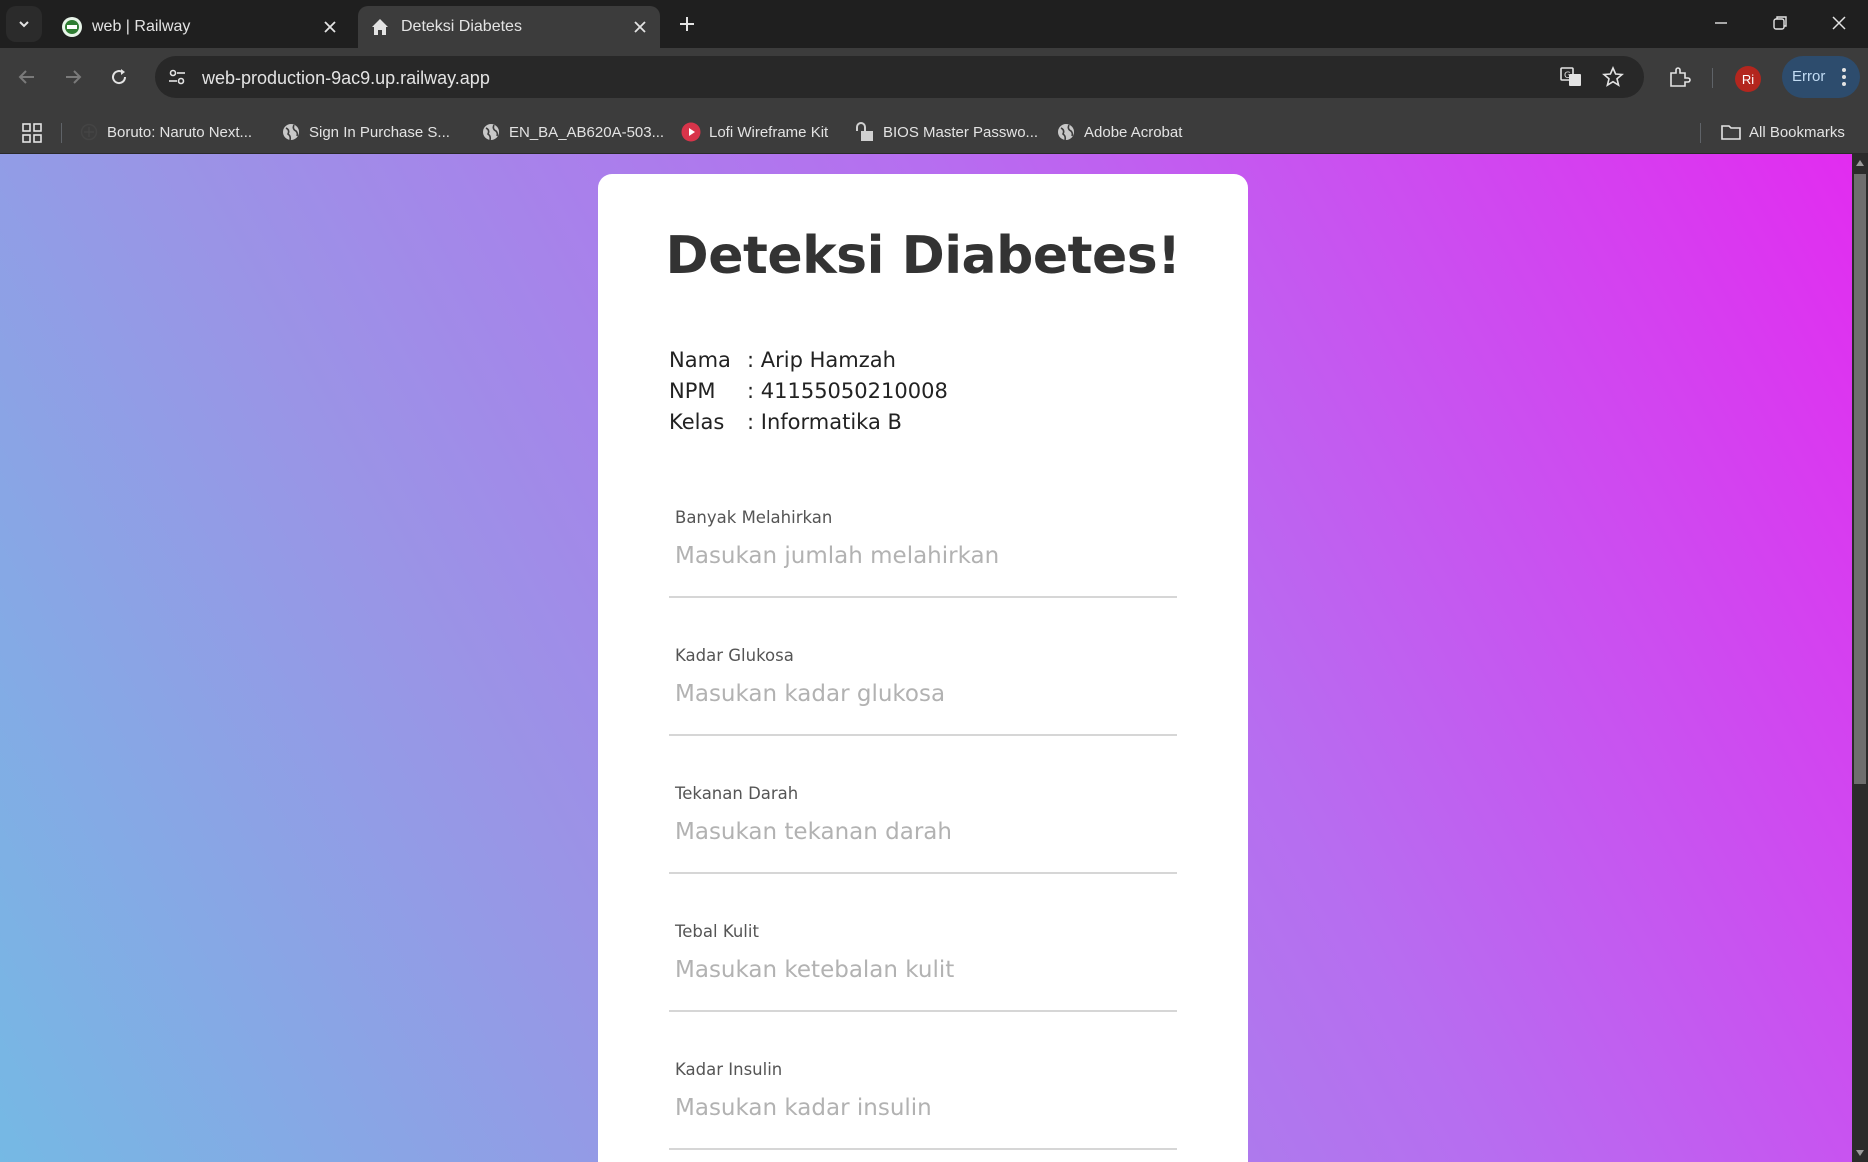 This screenshot has width=1868, height=1162. I want to click on svg-text: G, so click(1567, 76).